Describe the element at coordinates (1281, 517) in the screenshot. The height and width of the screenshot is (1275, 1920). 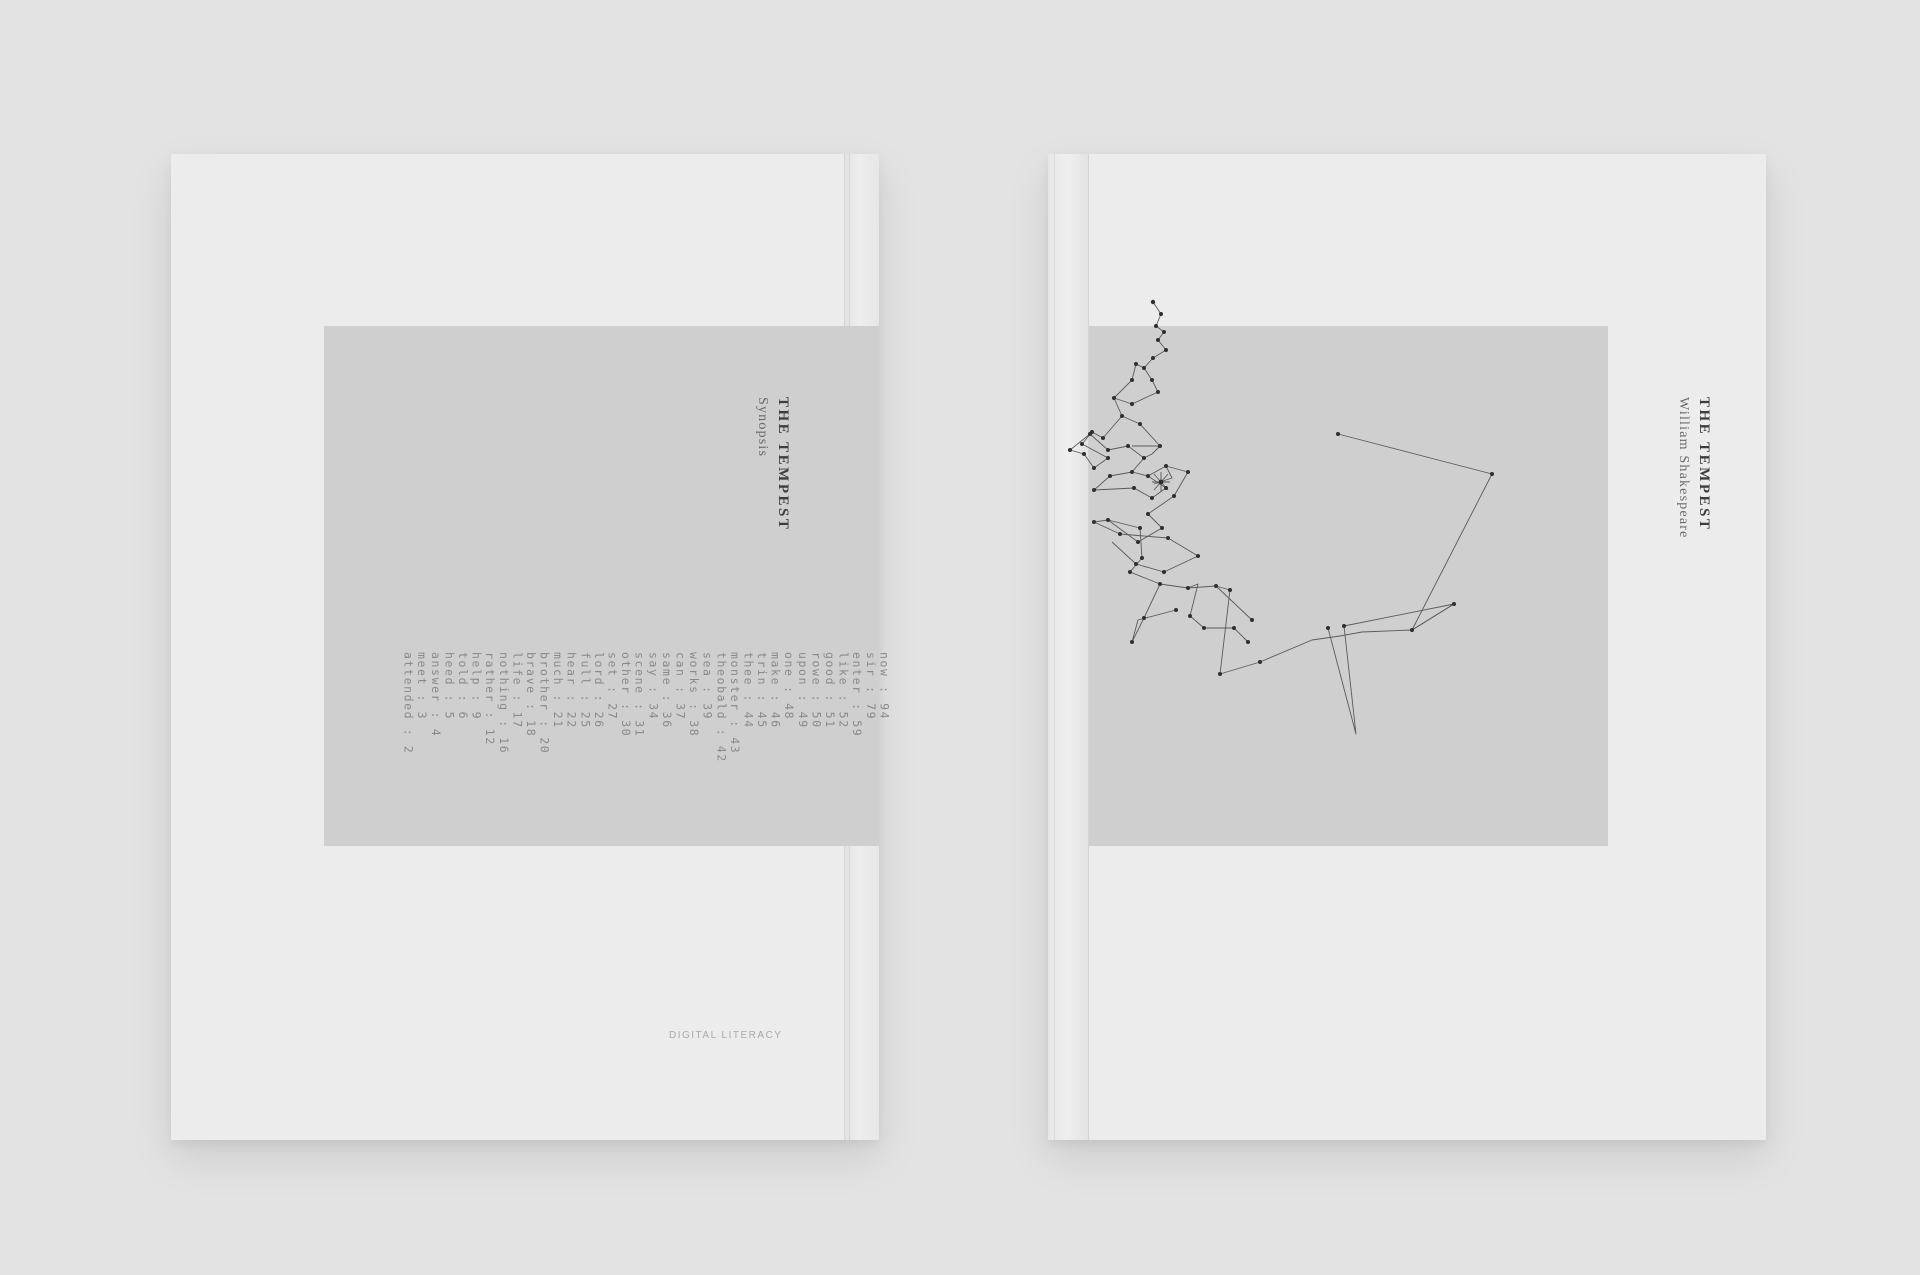
I see `constellation-graphic` at that location.